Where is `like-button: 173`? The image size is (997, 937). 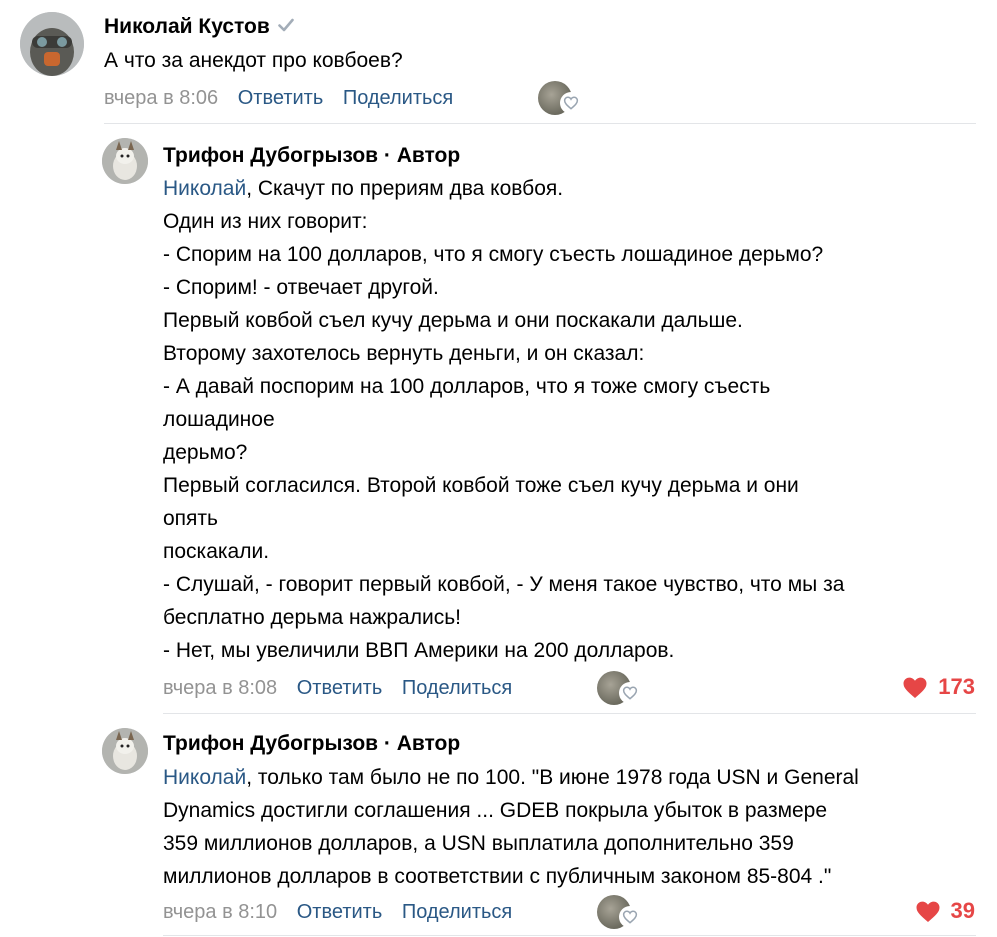 like-button: 173 is located at coordinates (938, 687).